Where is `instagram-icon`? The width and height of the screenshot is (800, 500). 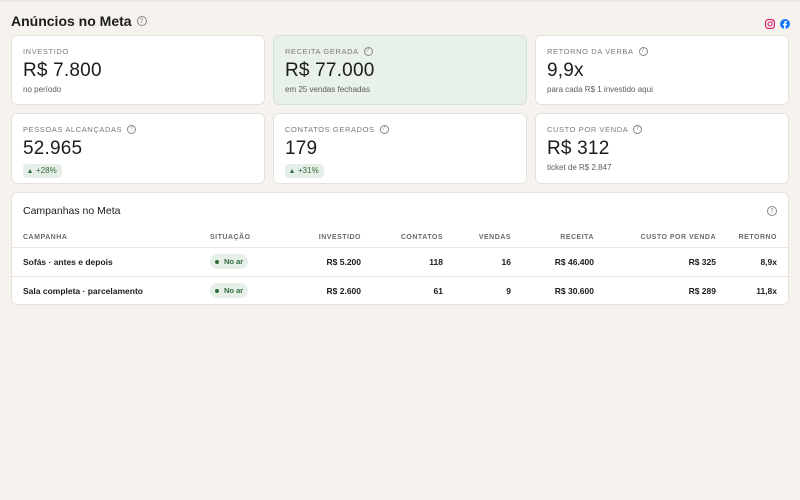 instagram-icon is located at coordinates (770, 24).